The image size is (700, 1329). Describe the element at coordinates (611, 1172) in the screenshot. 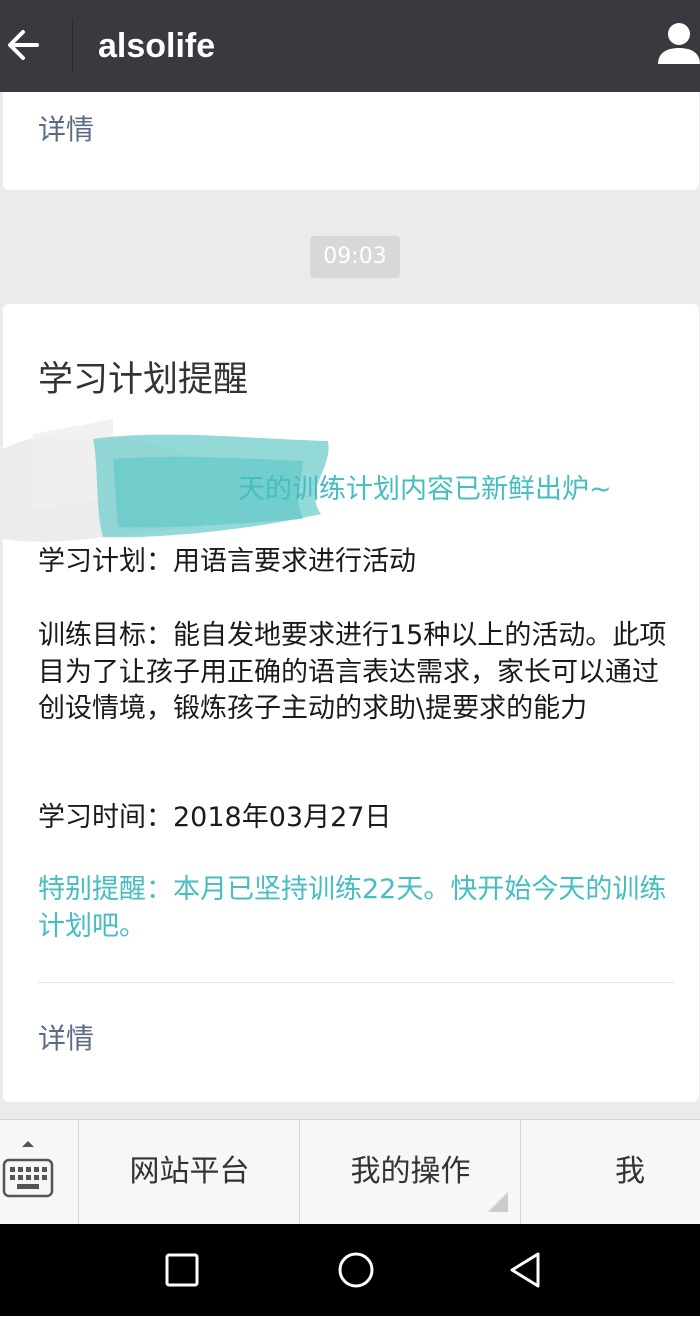

I see `menu-item-me: 我` at that location.